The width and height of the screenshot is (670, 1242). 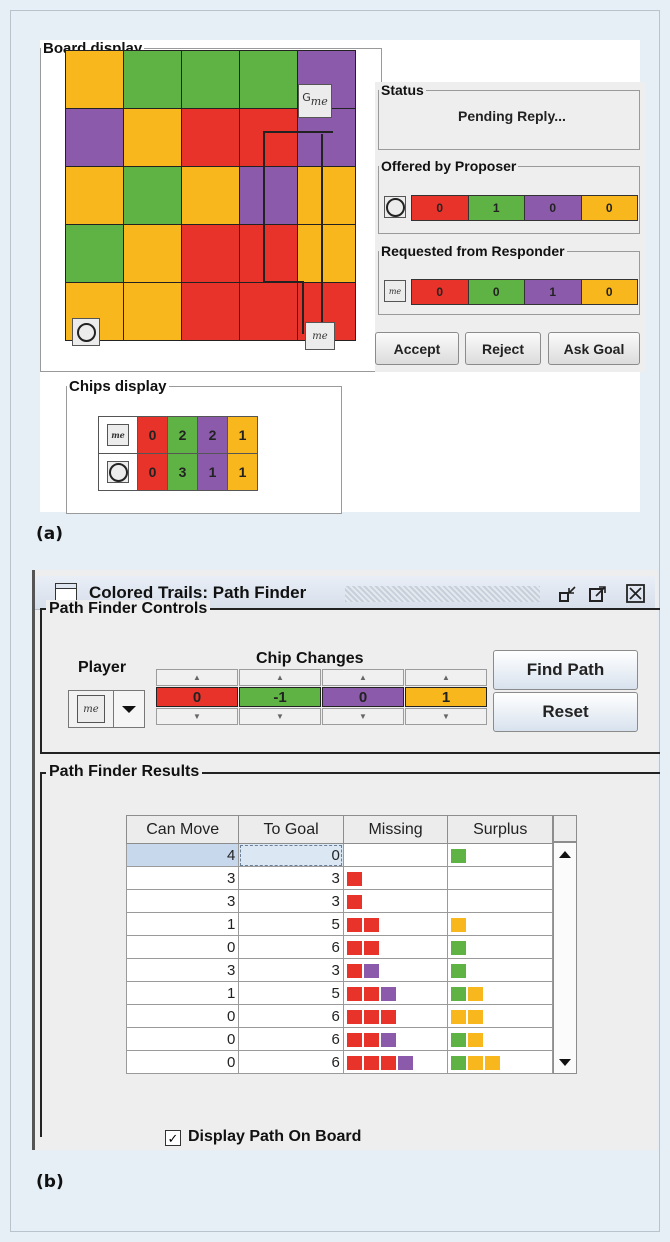 What do you see at coordinates (291, 993) in the screenshot?
I see `to-goal-cell: 5` at bounding box center [291, 993].